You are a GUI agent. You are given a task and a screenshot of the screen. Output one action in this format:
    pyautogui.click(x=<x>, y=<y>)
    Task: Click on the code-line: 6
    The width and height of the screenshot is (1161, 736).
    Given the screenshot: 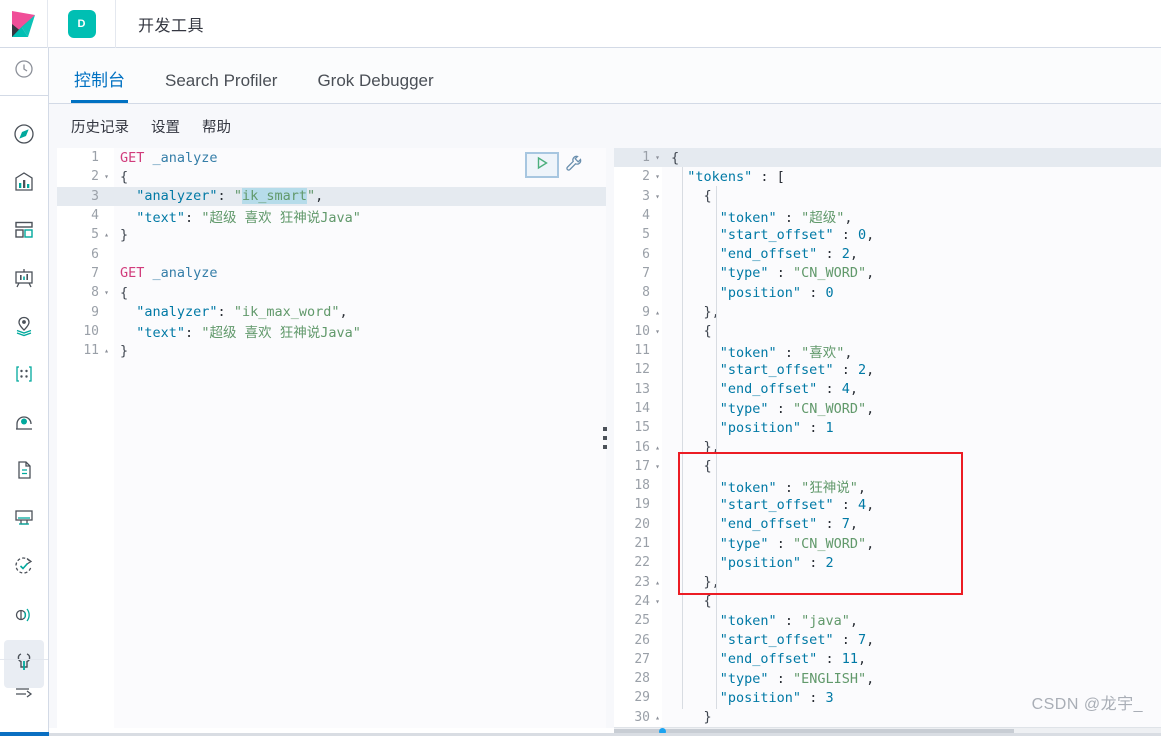 What is the action you would take?
    pyautogui.click(x=331, y=253)
    